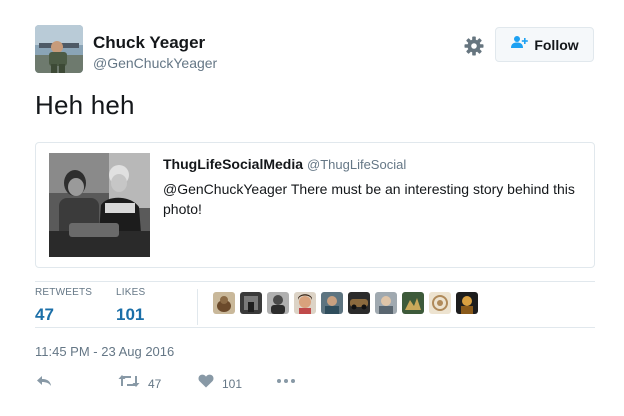 The width and height of the screenshot is (624, 416). I want to click on retweet-icon, so click(129, 383).